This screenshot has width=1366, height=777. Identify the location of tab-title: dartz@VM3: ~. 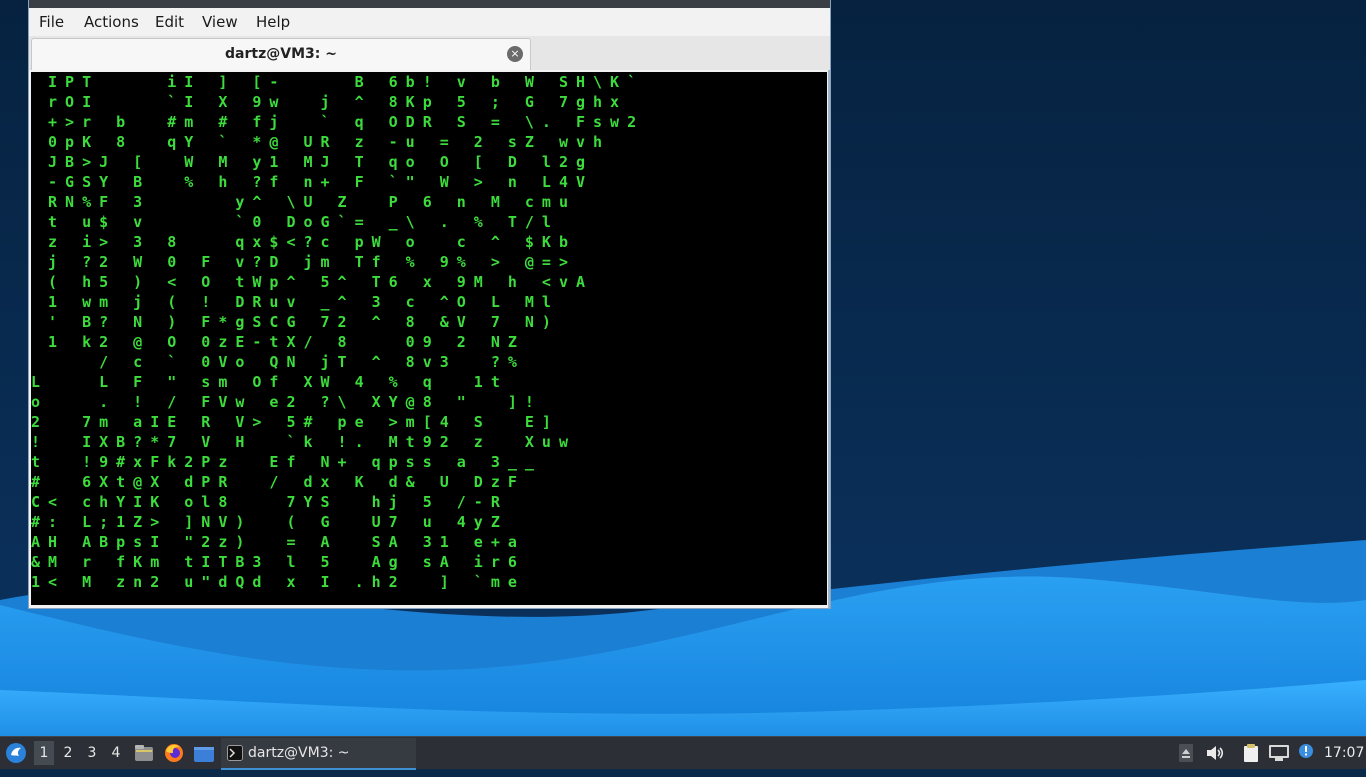
(281, 54).